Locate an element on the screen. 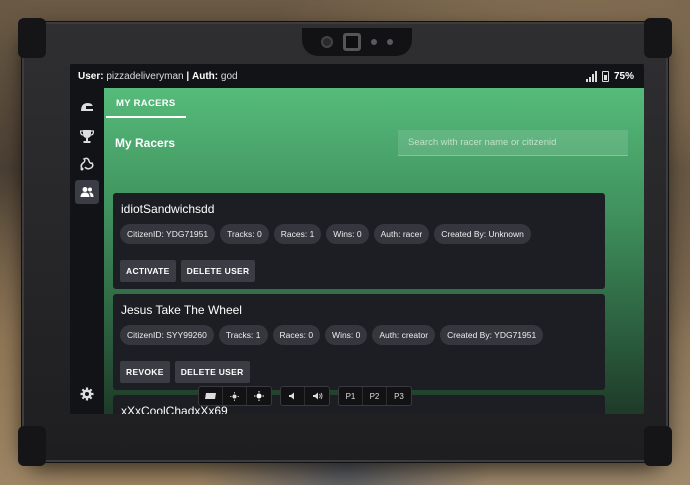 This screenshot has width=690, height=485. volume-down-icon is located at coordinates (291, 396).